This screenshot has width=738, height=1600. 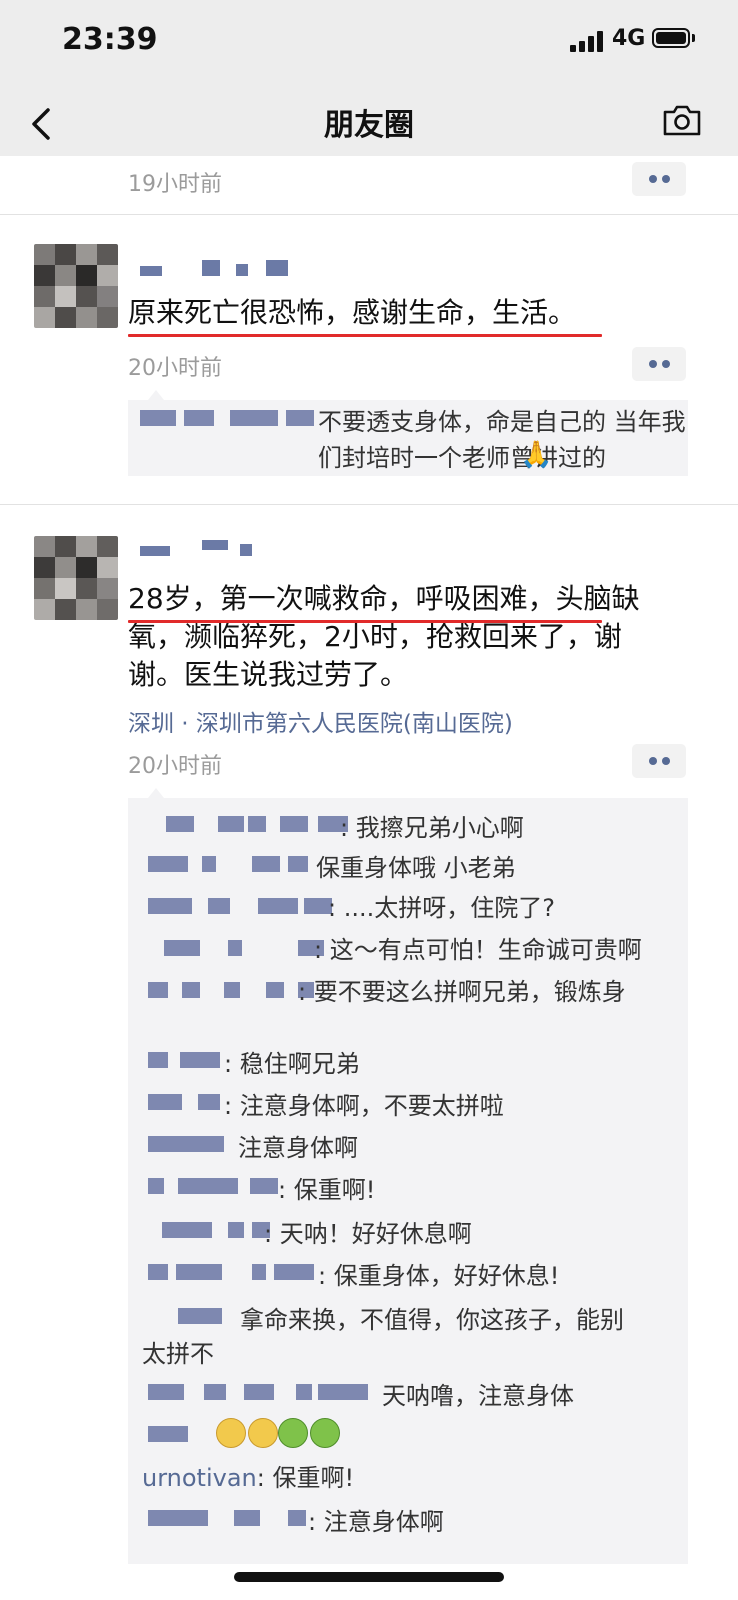 What do you see at coordinates (478, 950) in the screenshot?
I see `comment-text: : 这～有点可怕！生命诚可贵啊` at bounding box center [478, 950].